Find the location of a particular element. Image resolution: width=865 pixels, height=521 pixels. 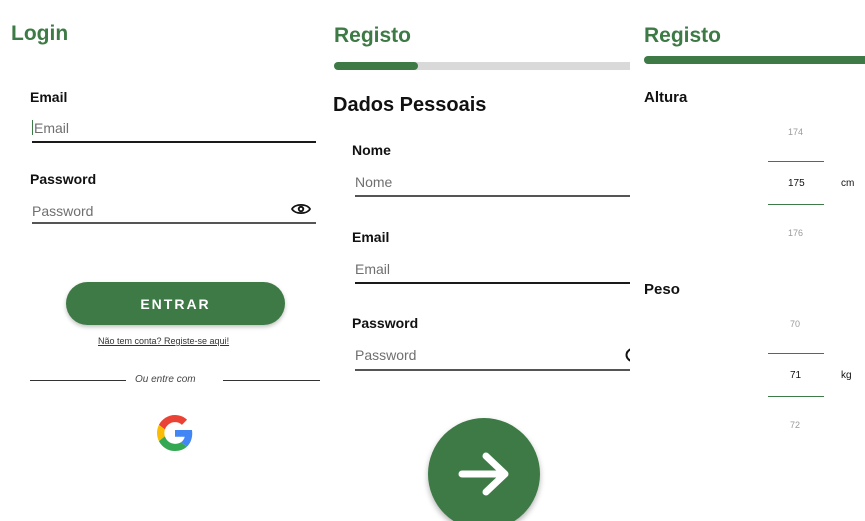

weight-picker: 70 71 72 is located at coordinates (798, 380).